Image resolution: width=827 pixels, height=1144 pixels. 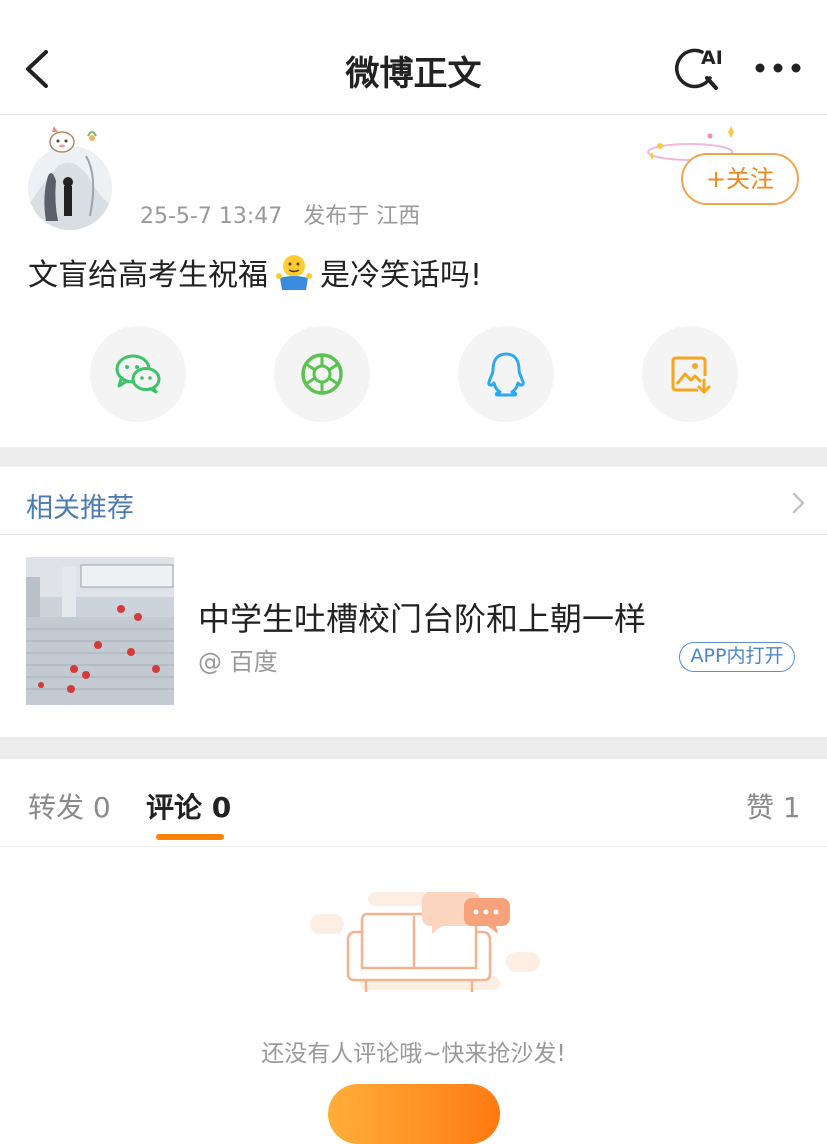 I want to click on tab-comment: 评论 0, so click(x=188, y=806).